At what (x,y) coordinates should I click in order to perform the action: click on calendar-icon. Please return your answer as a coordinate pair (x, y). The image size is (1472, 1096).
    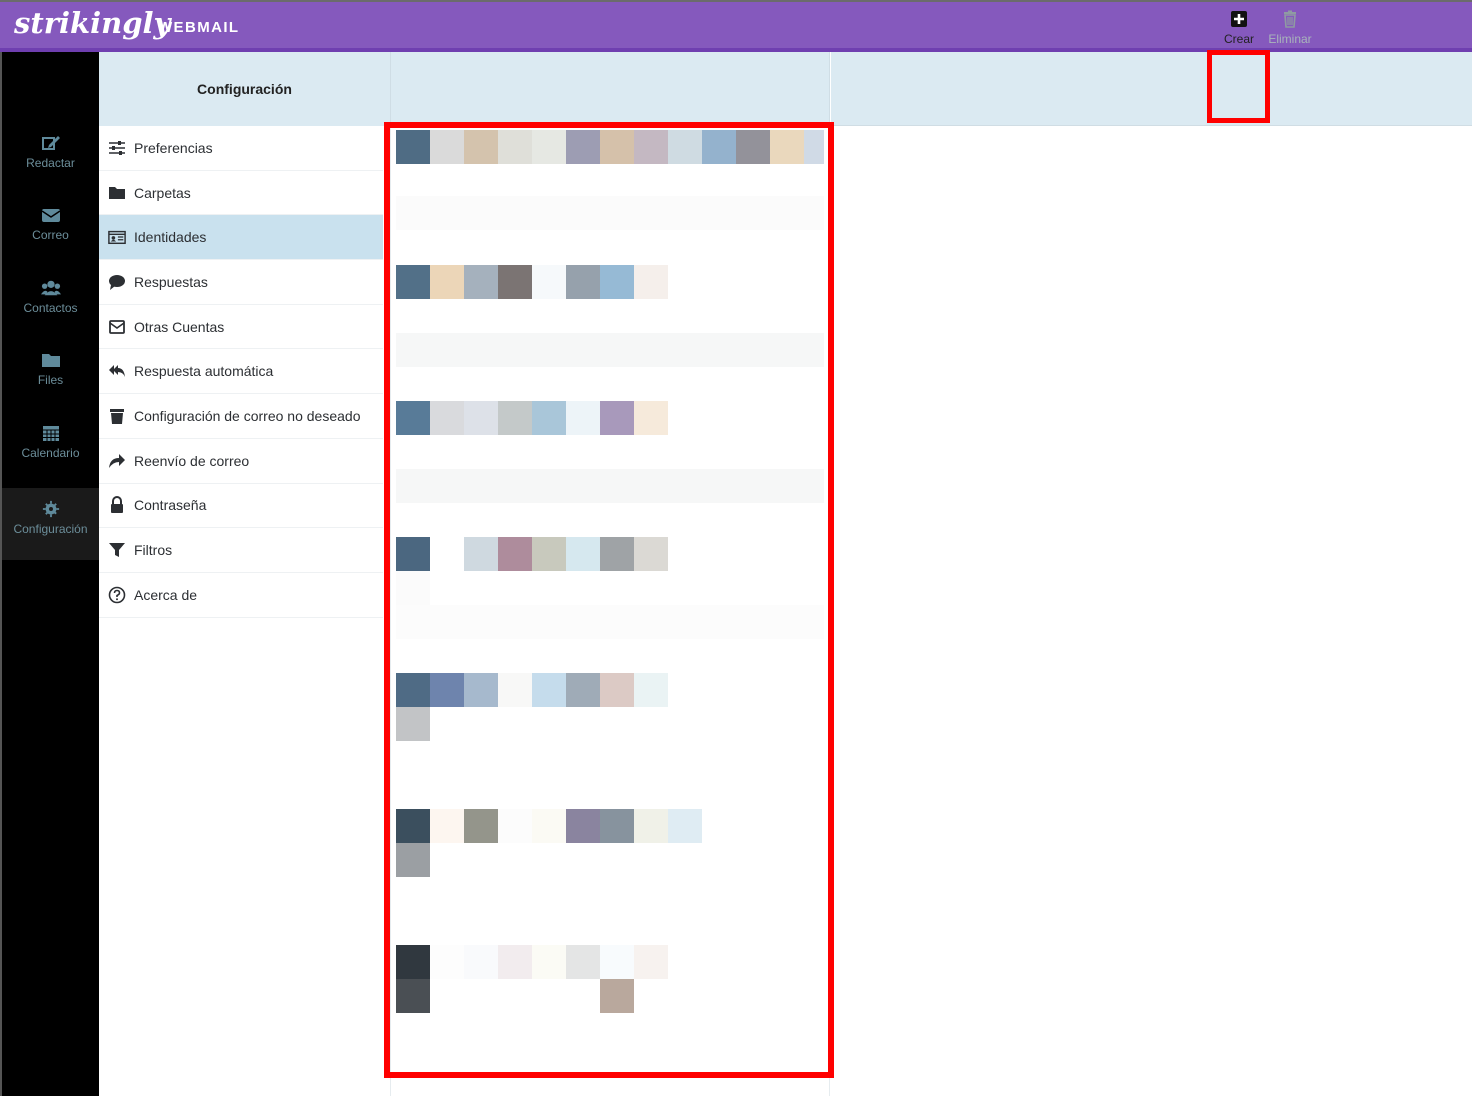
    Looking at the image, I should click on (50, 433).